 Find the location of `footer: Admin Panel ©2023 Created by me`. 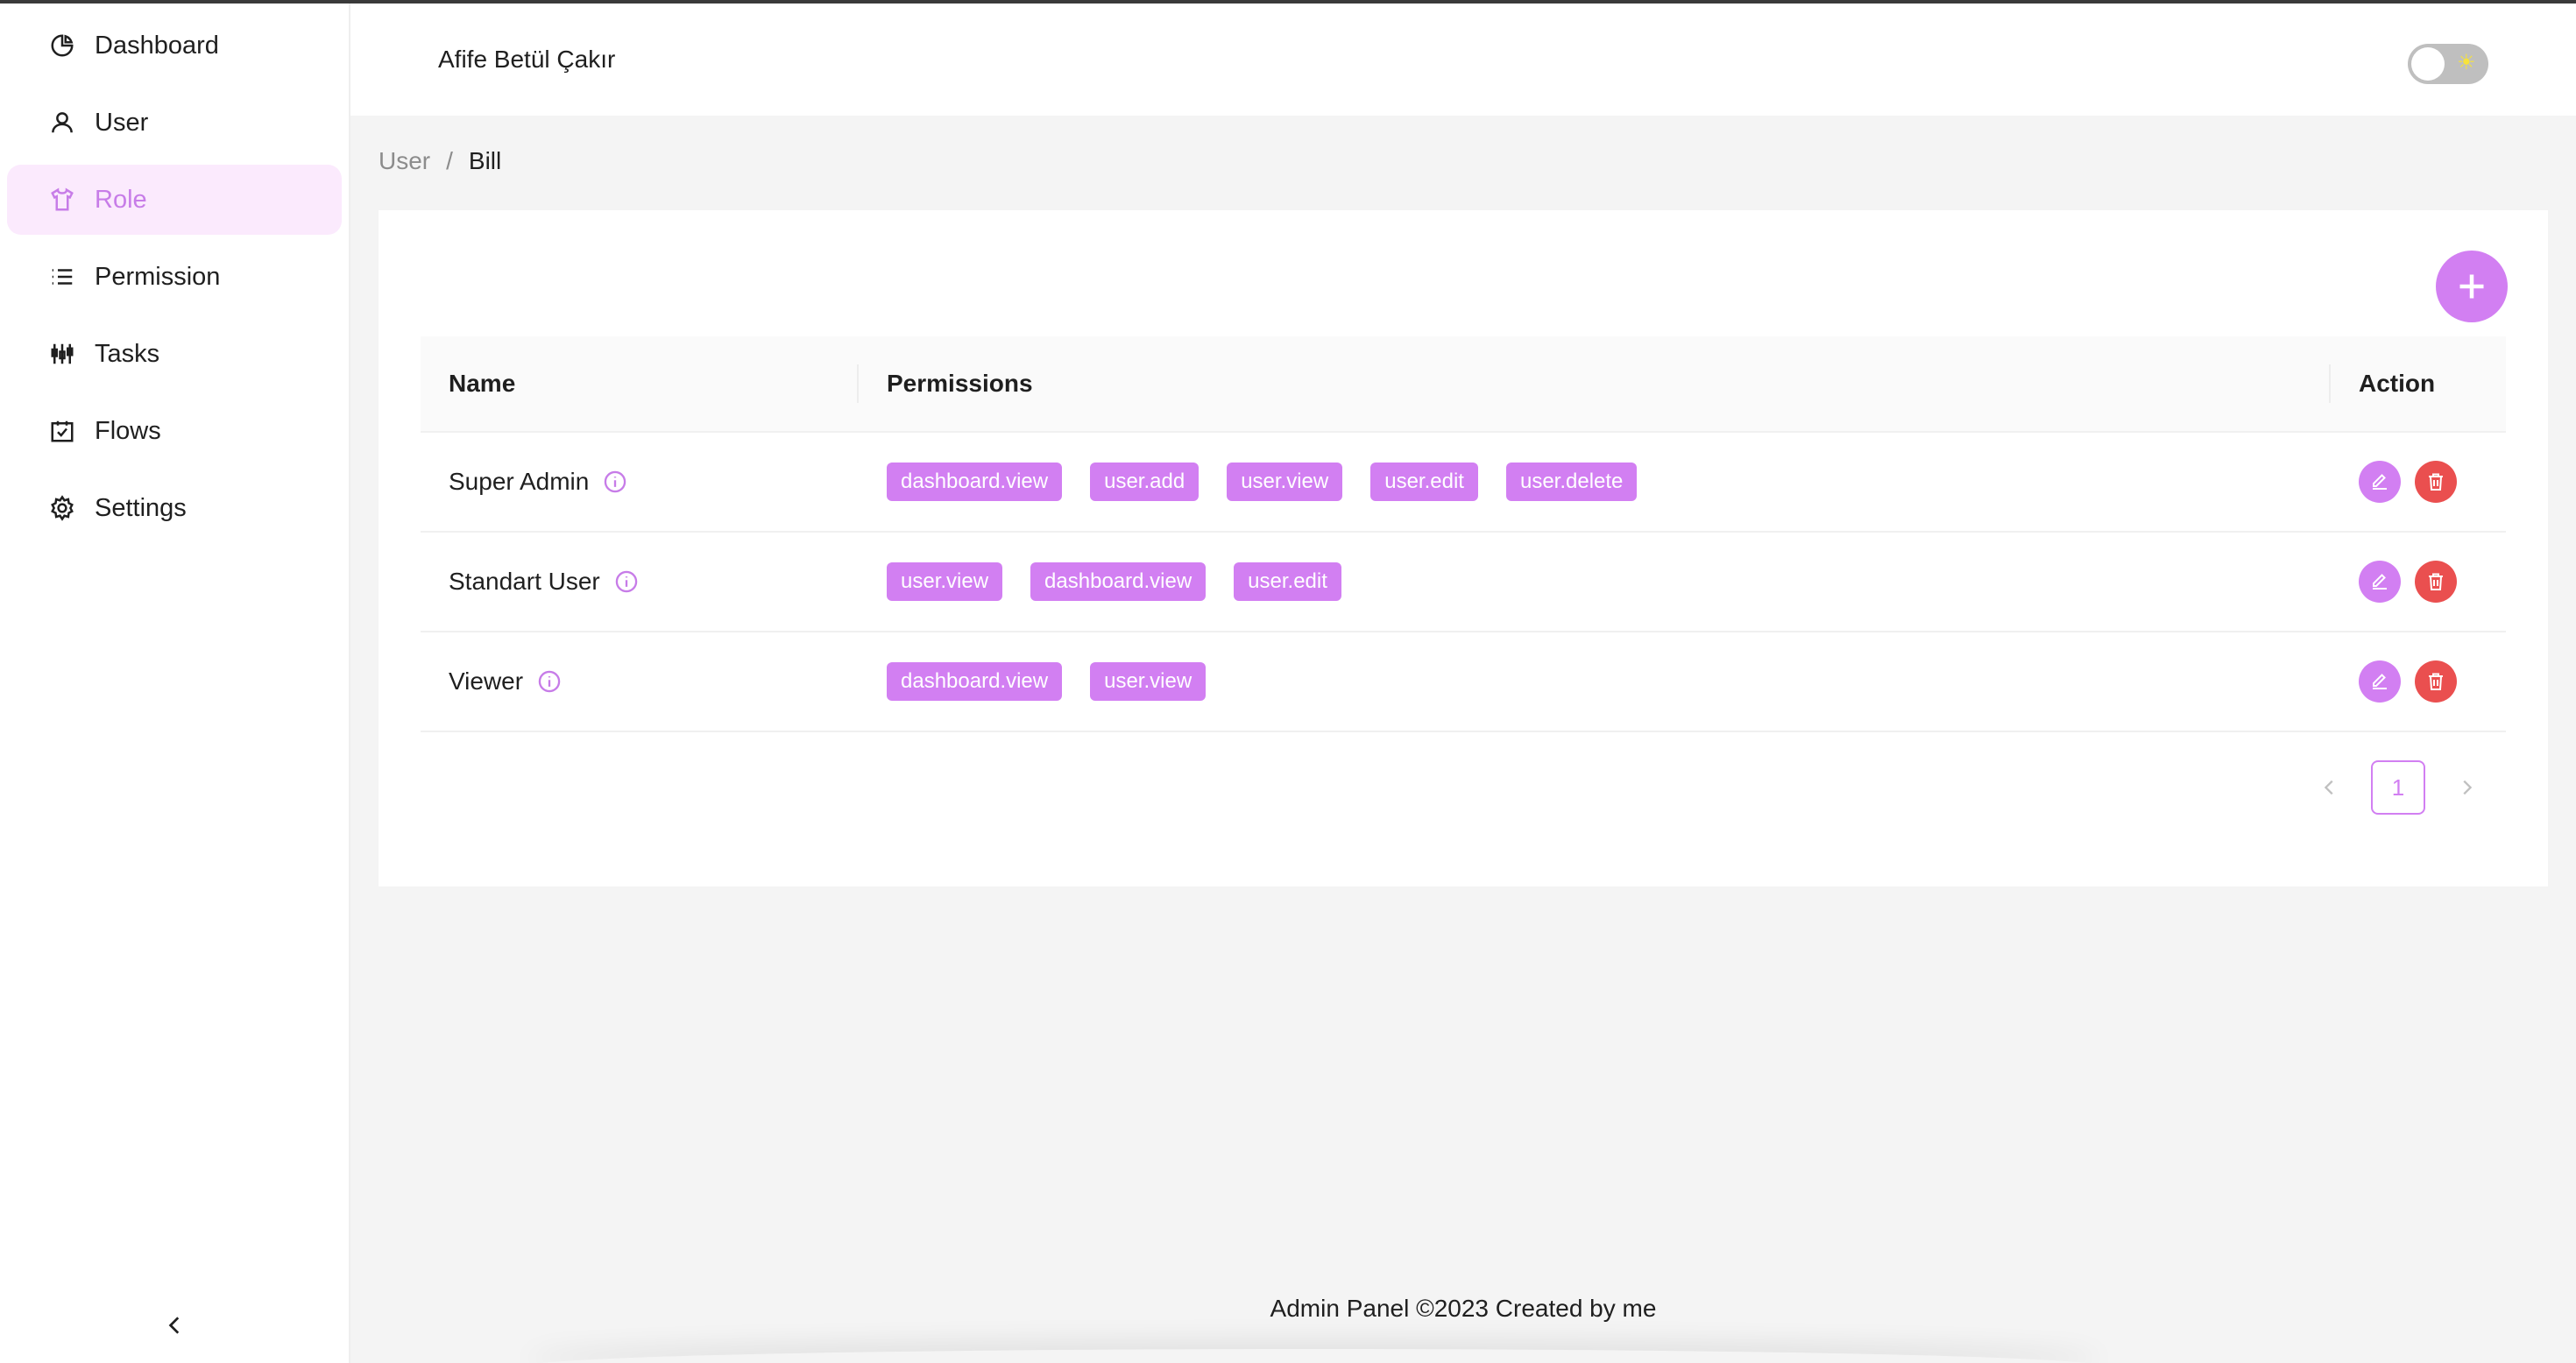

footer: Admin Panel ©2023 Created by me is located at coordinates (1463, 1308).